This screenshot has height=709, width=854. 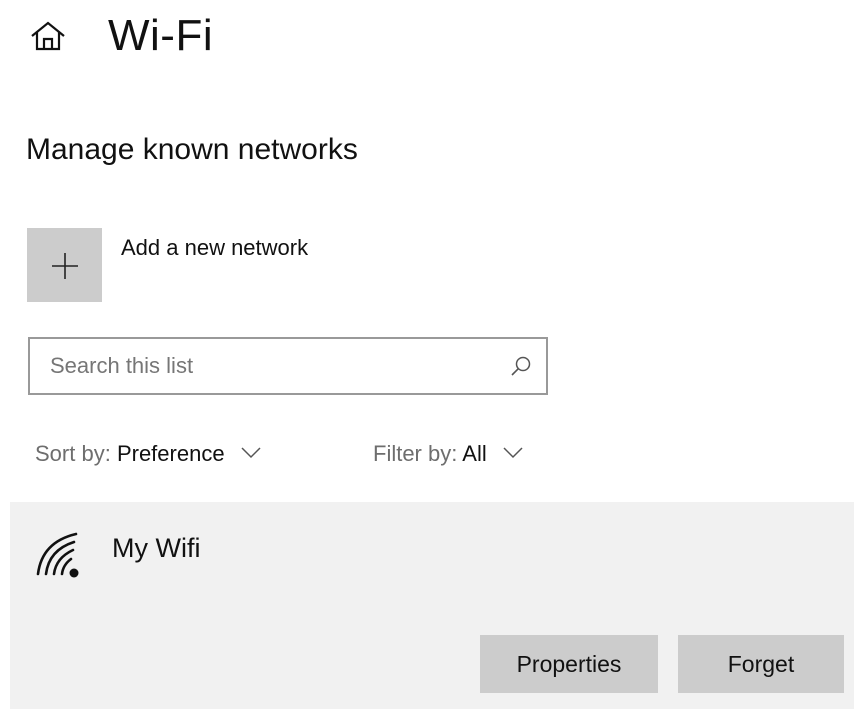 I want to click on add-network-button, so click(x=64, y=265).